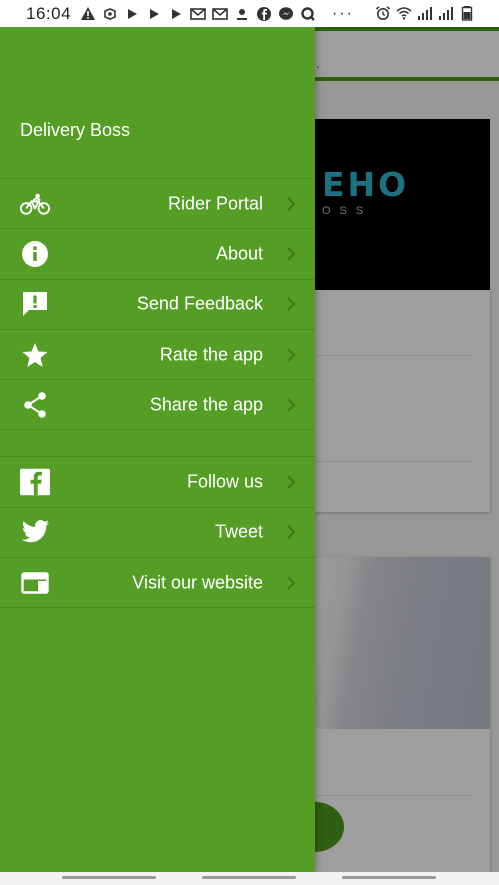  What do you see at coordinates (197, 582) in the screenshot?
I see `menu-item-label: Visit our website` at bounding box center [197, 582].